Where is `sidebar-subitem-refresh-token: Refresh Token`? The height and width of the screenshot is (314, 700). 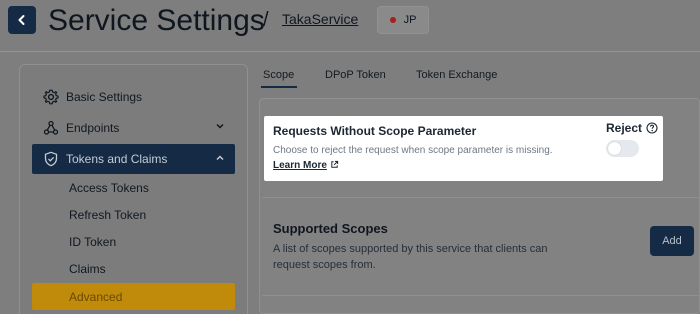 sidebar-subitem-refresh-token: Refresh Token is located at coordinates (107, 215).